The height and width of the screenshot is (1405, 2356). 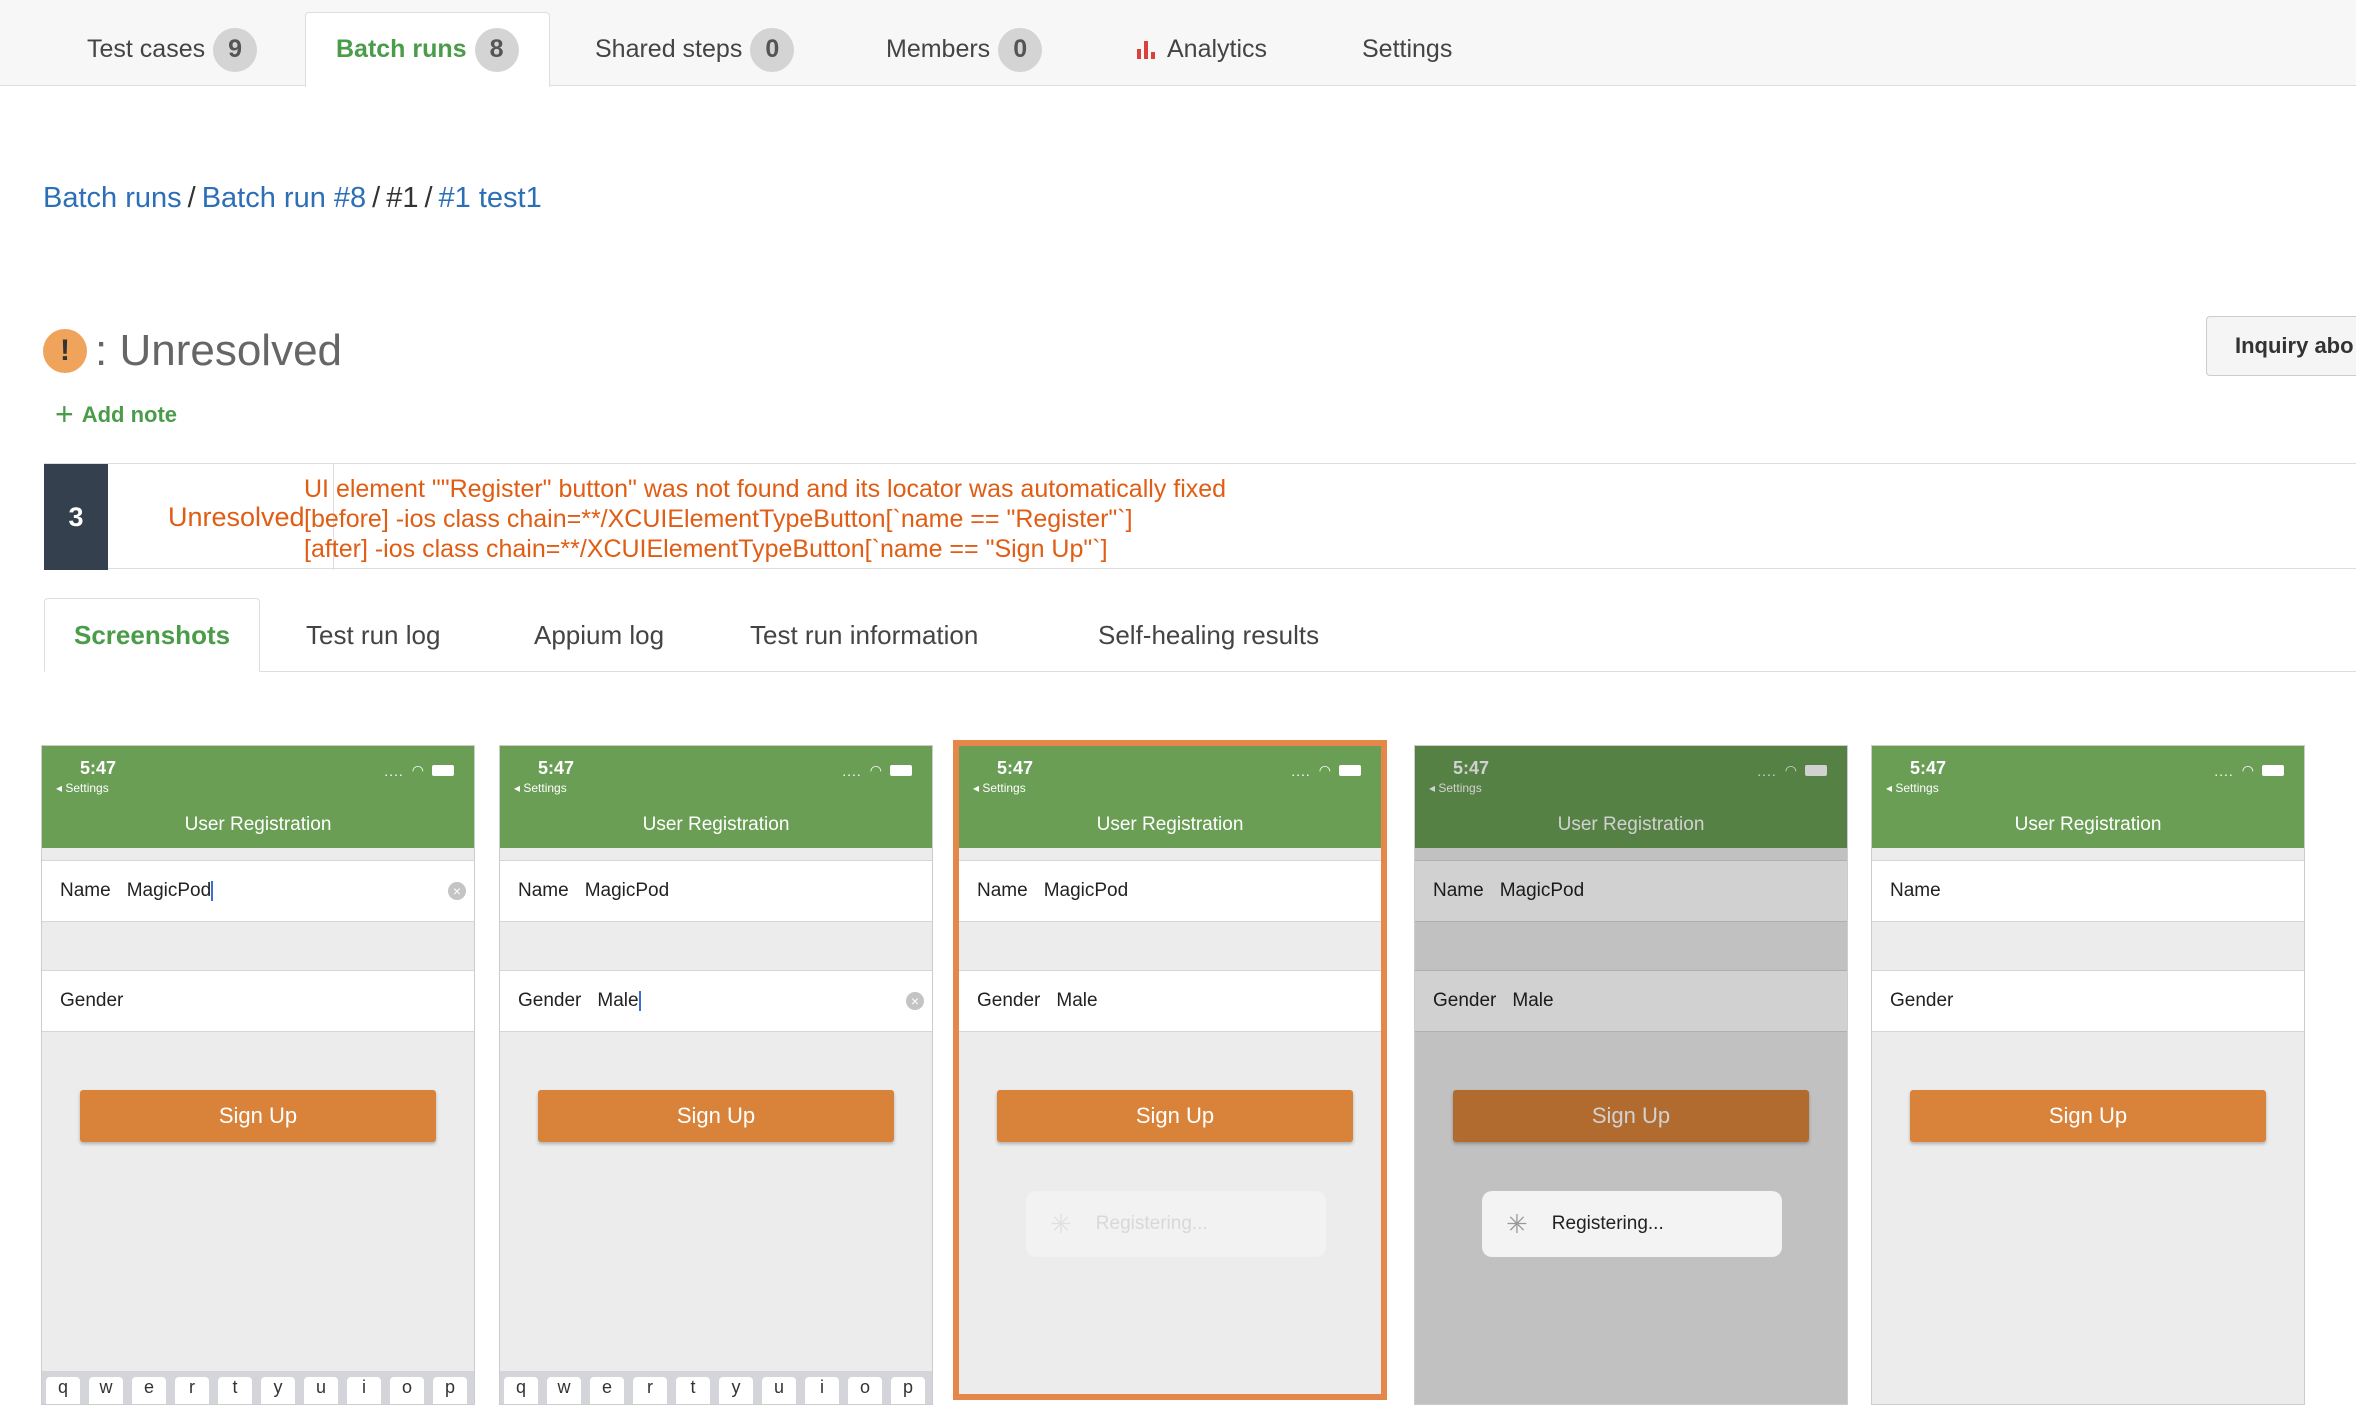 What do you see at coordinates (401, 49) in the screenshot?
I see `tab-label: Batch runs` at bounding box center [401, 49].